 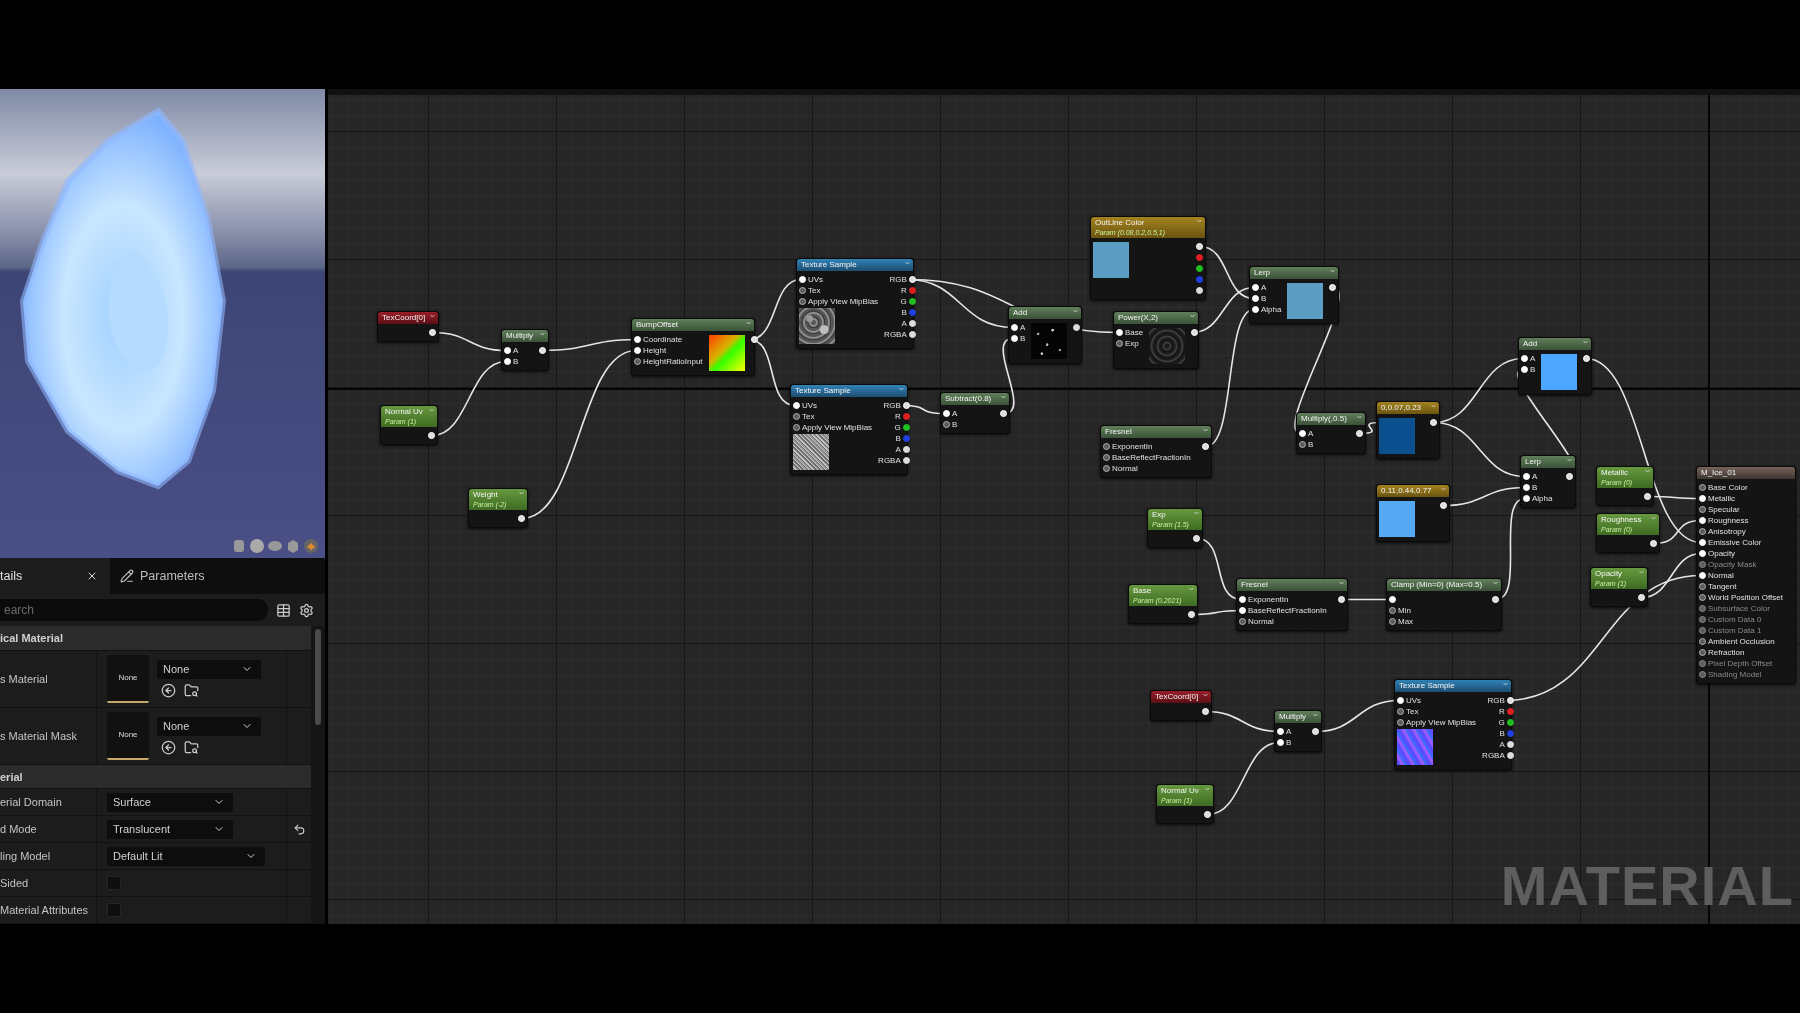 I want to click on graph-node: Subtract(0.8) A B, so click(x=975, y=413).